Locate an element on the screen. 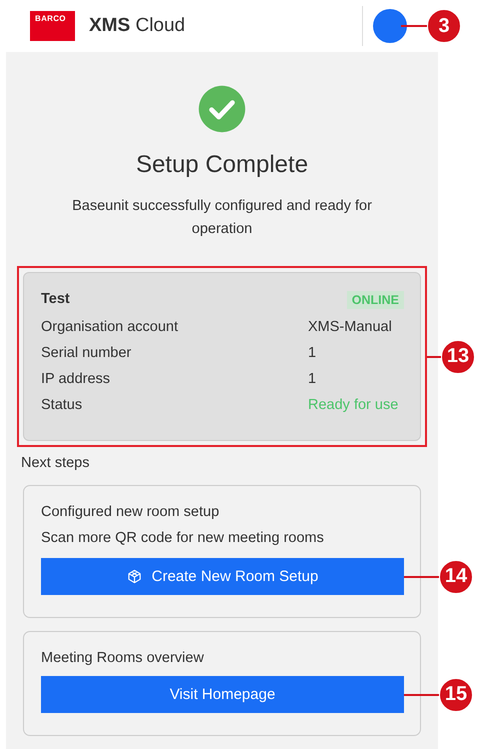 The width and height of the screenshot is (477, 749). section-heading: Next steps is located at coordinates (55, 463).